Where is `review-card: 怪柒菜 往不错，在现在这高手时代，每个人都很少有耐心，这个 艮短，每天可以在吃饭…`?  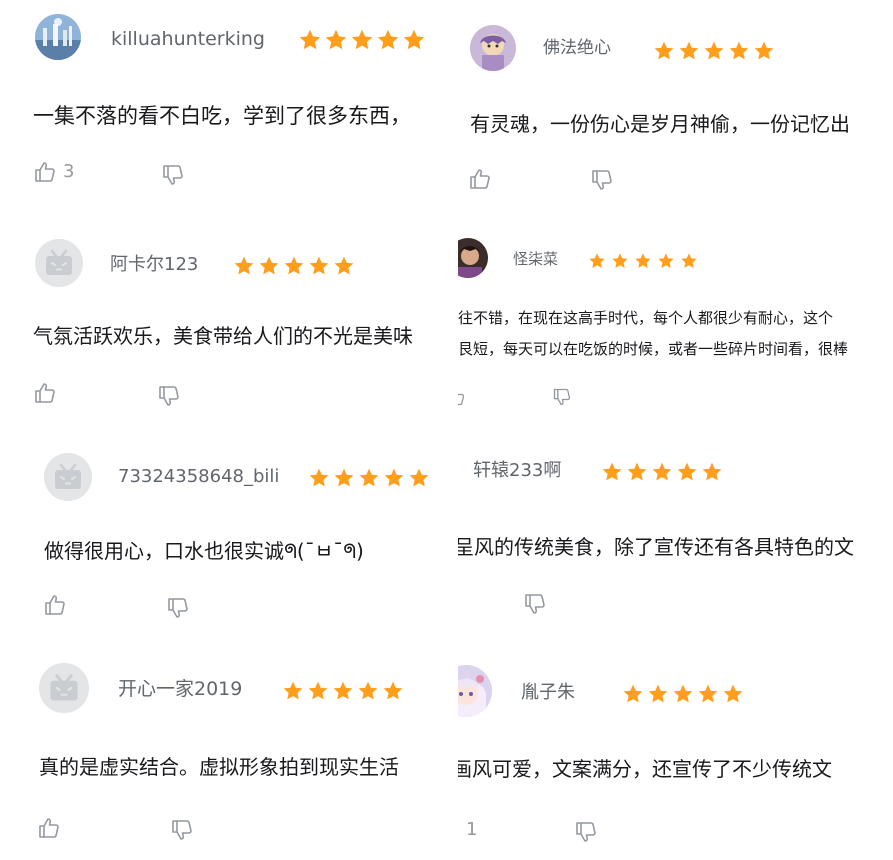 review-card: 怪柒菜 往不错，在现在这高手时代，每个人都很少有耐心，这个 艮短，每天可以在吃饭… is located at coordinates (675, 324).